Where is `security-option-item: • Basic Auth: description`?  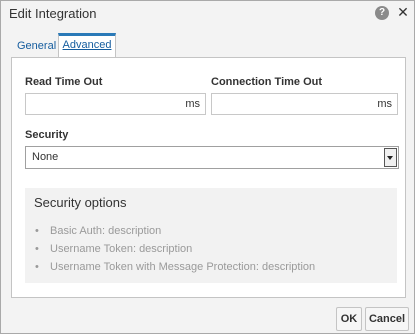
security-option-item: • Basic Auth: description is located at coordinates (98, 231).